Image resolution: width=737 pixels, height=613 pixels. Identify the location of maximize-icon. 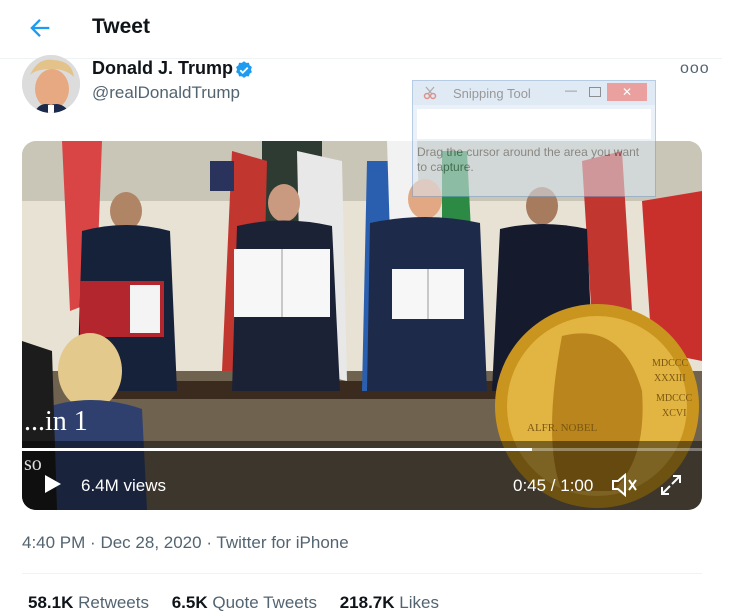
(595, 92).